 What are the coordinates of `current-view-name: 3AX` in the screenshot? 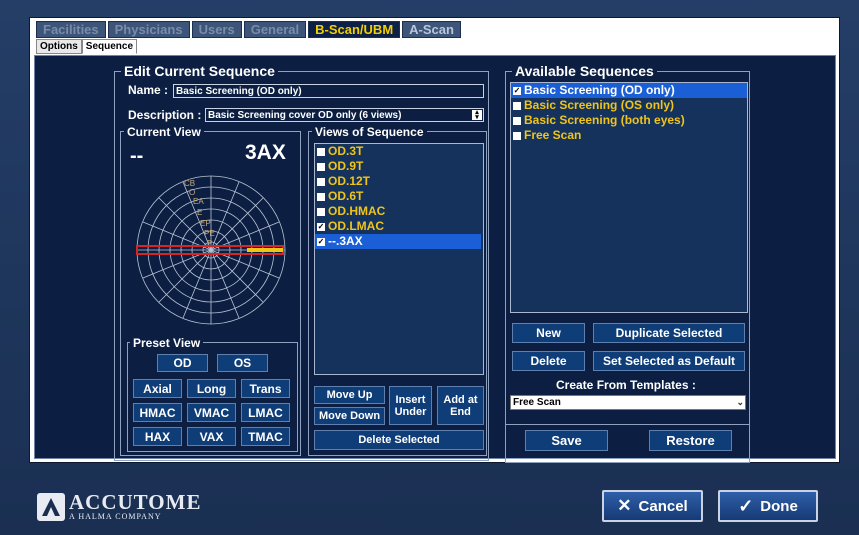 It's located at (265, 152).